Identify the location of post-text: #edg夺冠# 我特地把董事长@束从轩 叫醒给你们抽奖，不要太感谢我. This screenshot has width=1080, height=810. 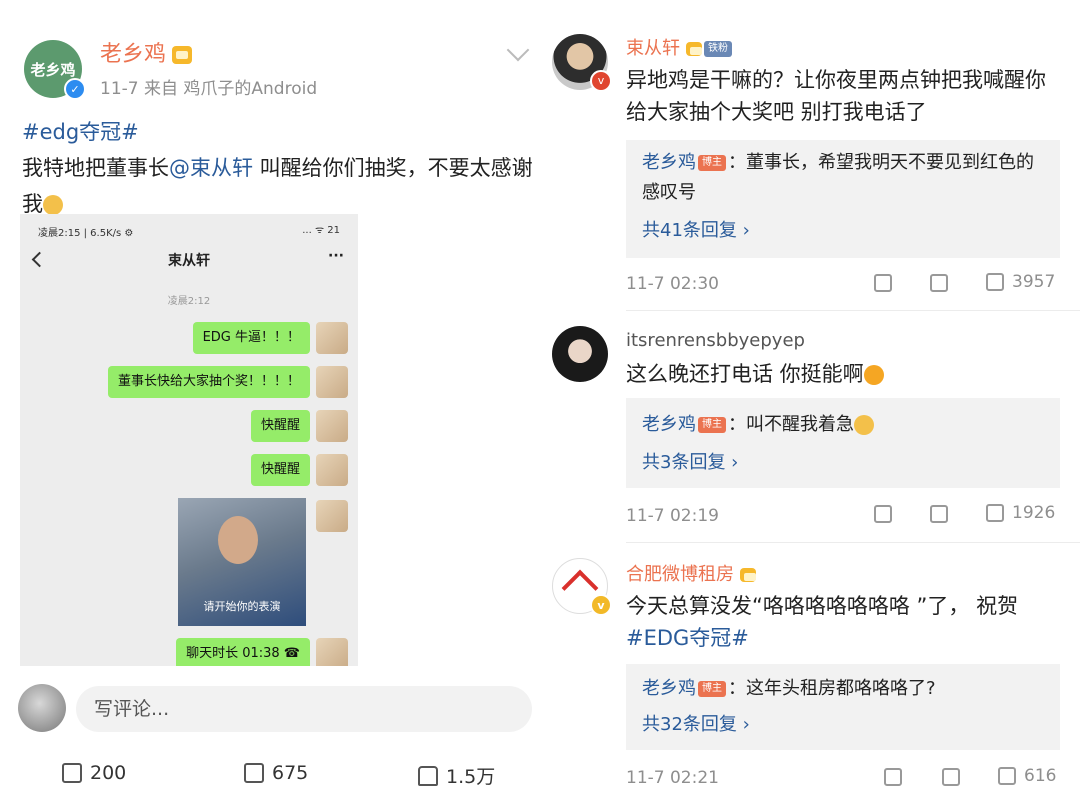
(282, 168).